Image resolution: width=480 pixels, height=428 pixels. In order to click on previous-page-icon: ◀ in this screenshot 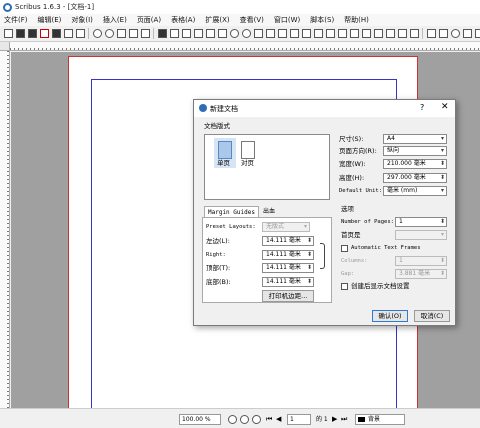, I will do `click(278, 419)`.